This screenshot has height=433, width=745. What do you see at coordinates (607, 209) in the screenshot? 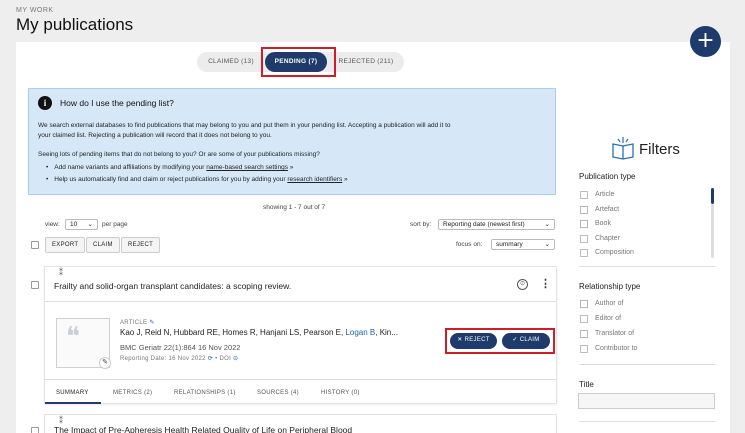
I see `filter-label-artefact: Artefact` at bounding box center [607, 209].